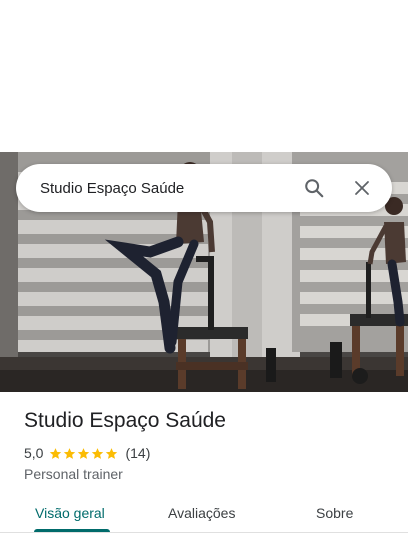  I want to click on tab-about: Sobre, so click(334, 513).